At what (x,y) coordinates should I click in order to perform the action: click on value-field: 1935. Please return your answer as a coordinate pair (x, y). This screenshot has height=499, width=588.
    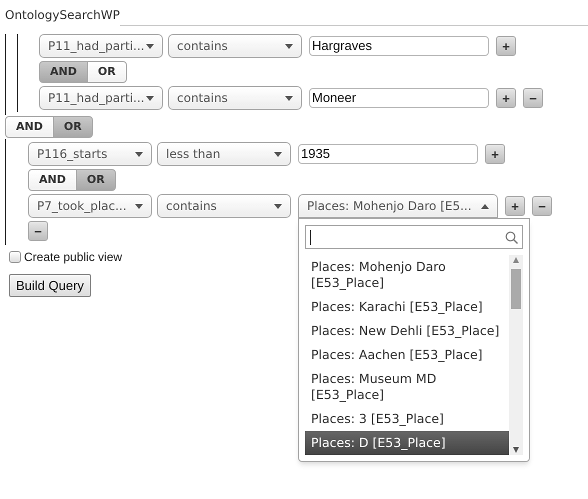
    Looking at the image, I should click on (388, 154).